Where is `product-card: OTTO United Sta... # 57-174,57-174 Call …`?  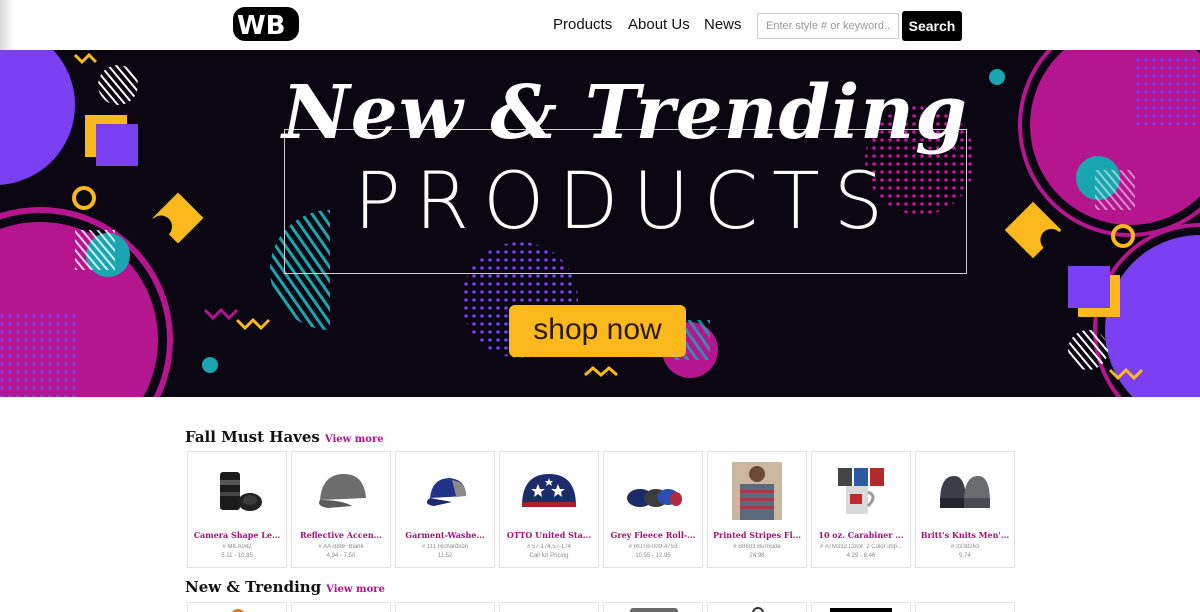 product-card: OTTO United Sta... # 57-174,57-174 Call … is located at coordinates (549, 509).